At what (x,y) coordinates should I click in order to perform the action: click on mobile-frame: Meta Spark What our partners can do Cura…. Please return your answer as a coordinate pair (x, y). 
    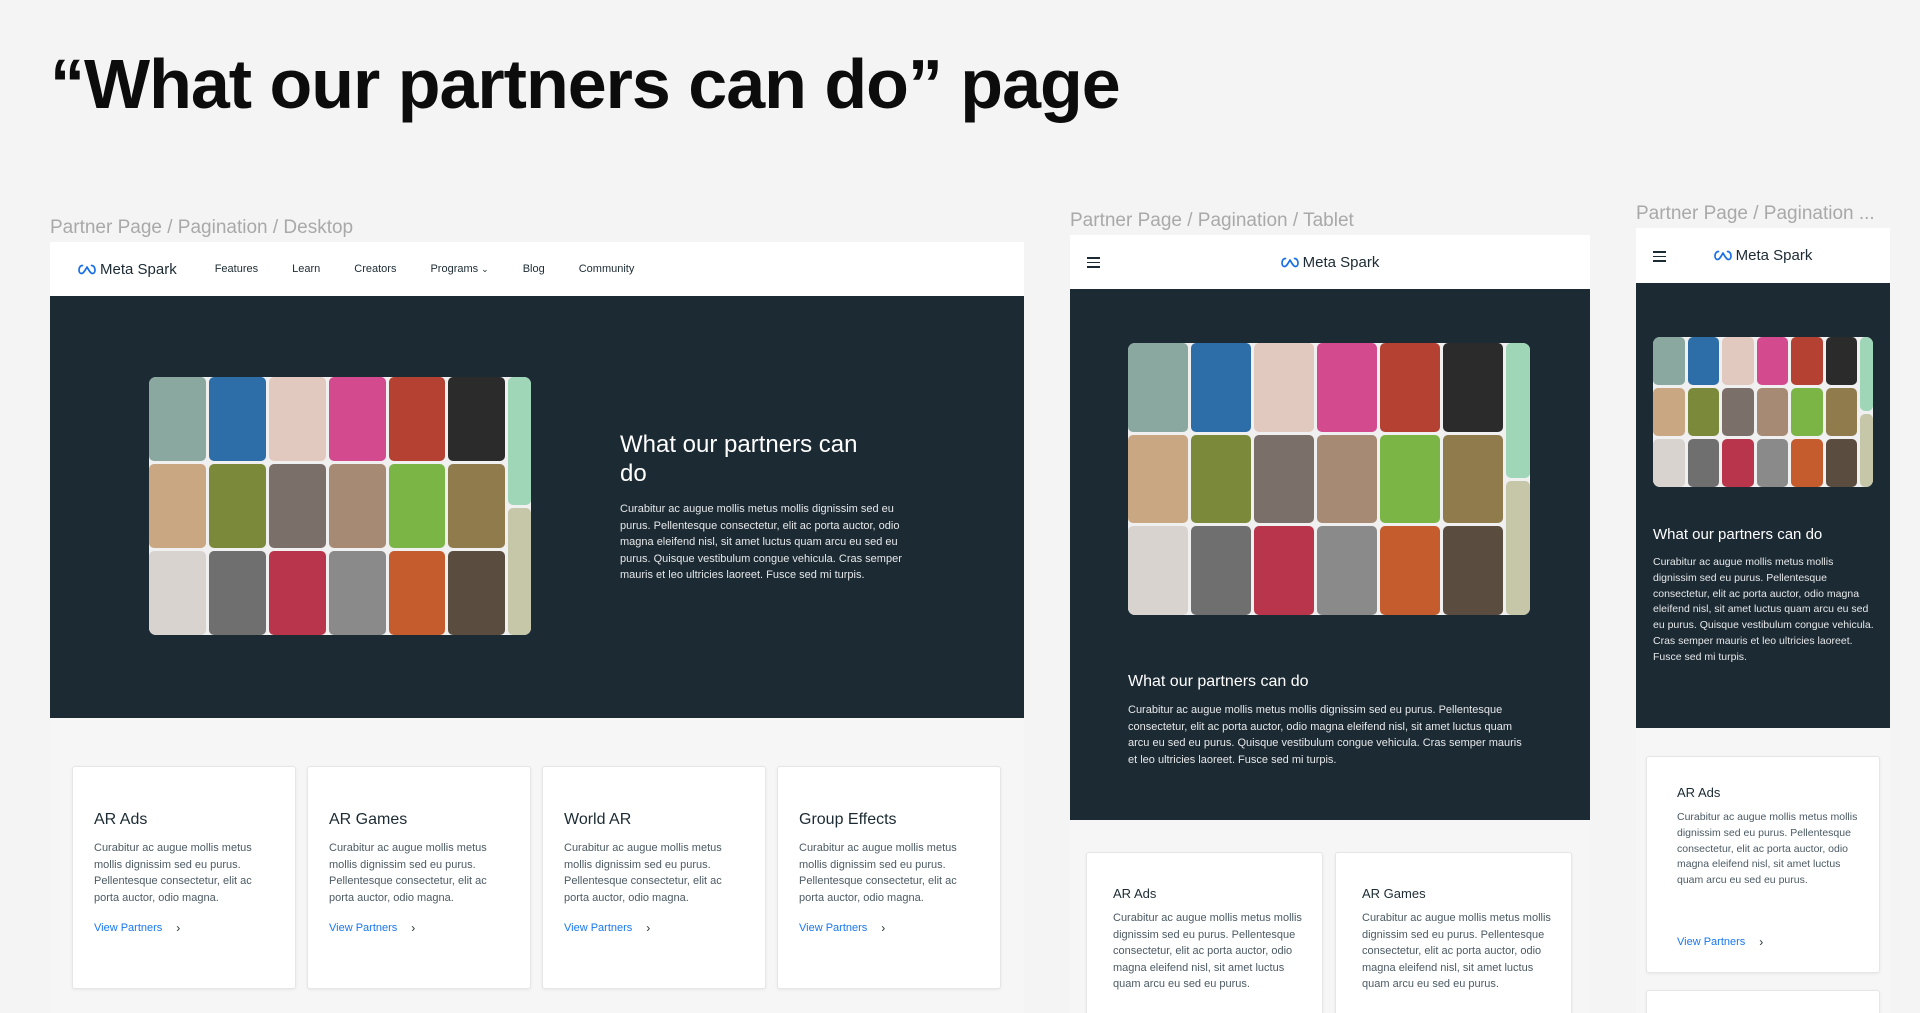
    Looking at the image, I should click on (1763, 620).